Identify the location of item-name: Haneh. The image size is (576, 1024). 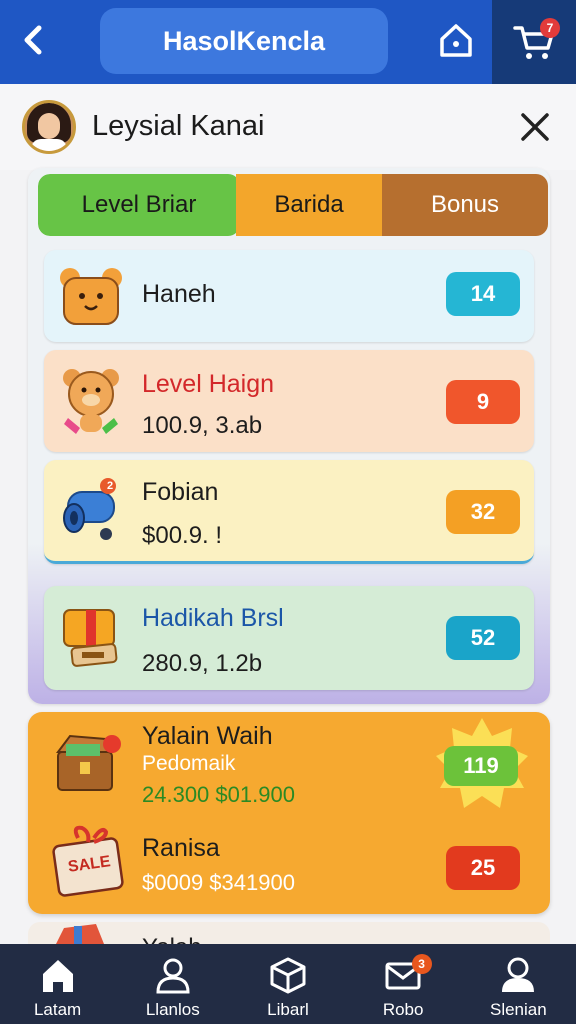
(179, 294).